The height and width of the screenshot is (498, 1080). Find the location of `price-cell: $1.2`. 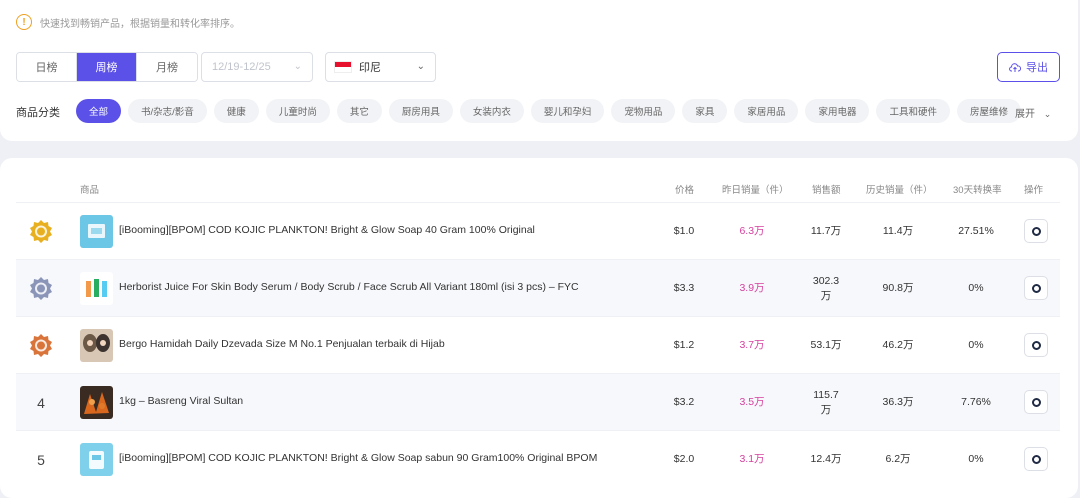

price-cell: $1.2 is located at coordinates (684, 345).